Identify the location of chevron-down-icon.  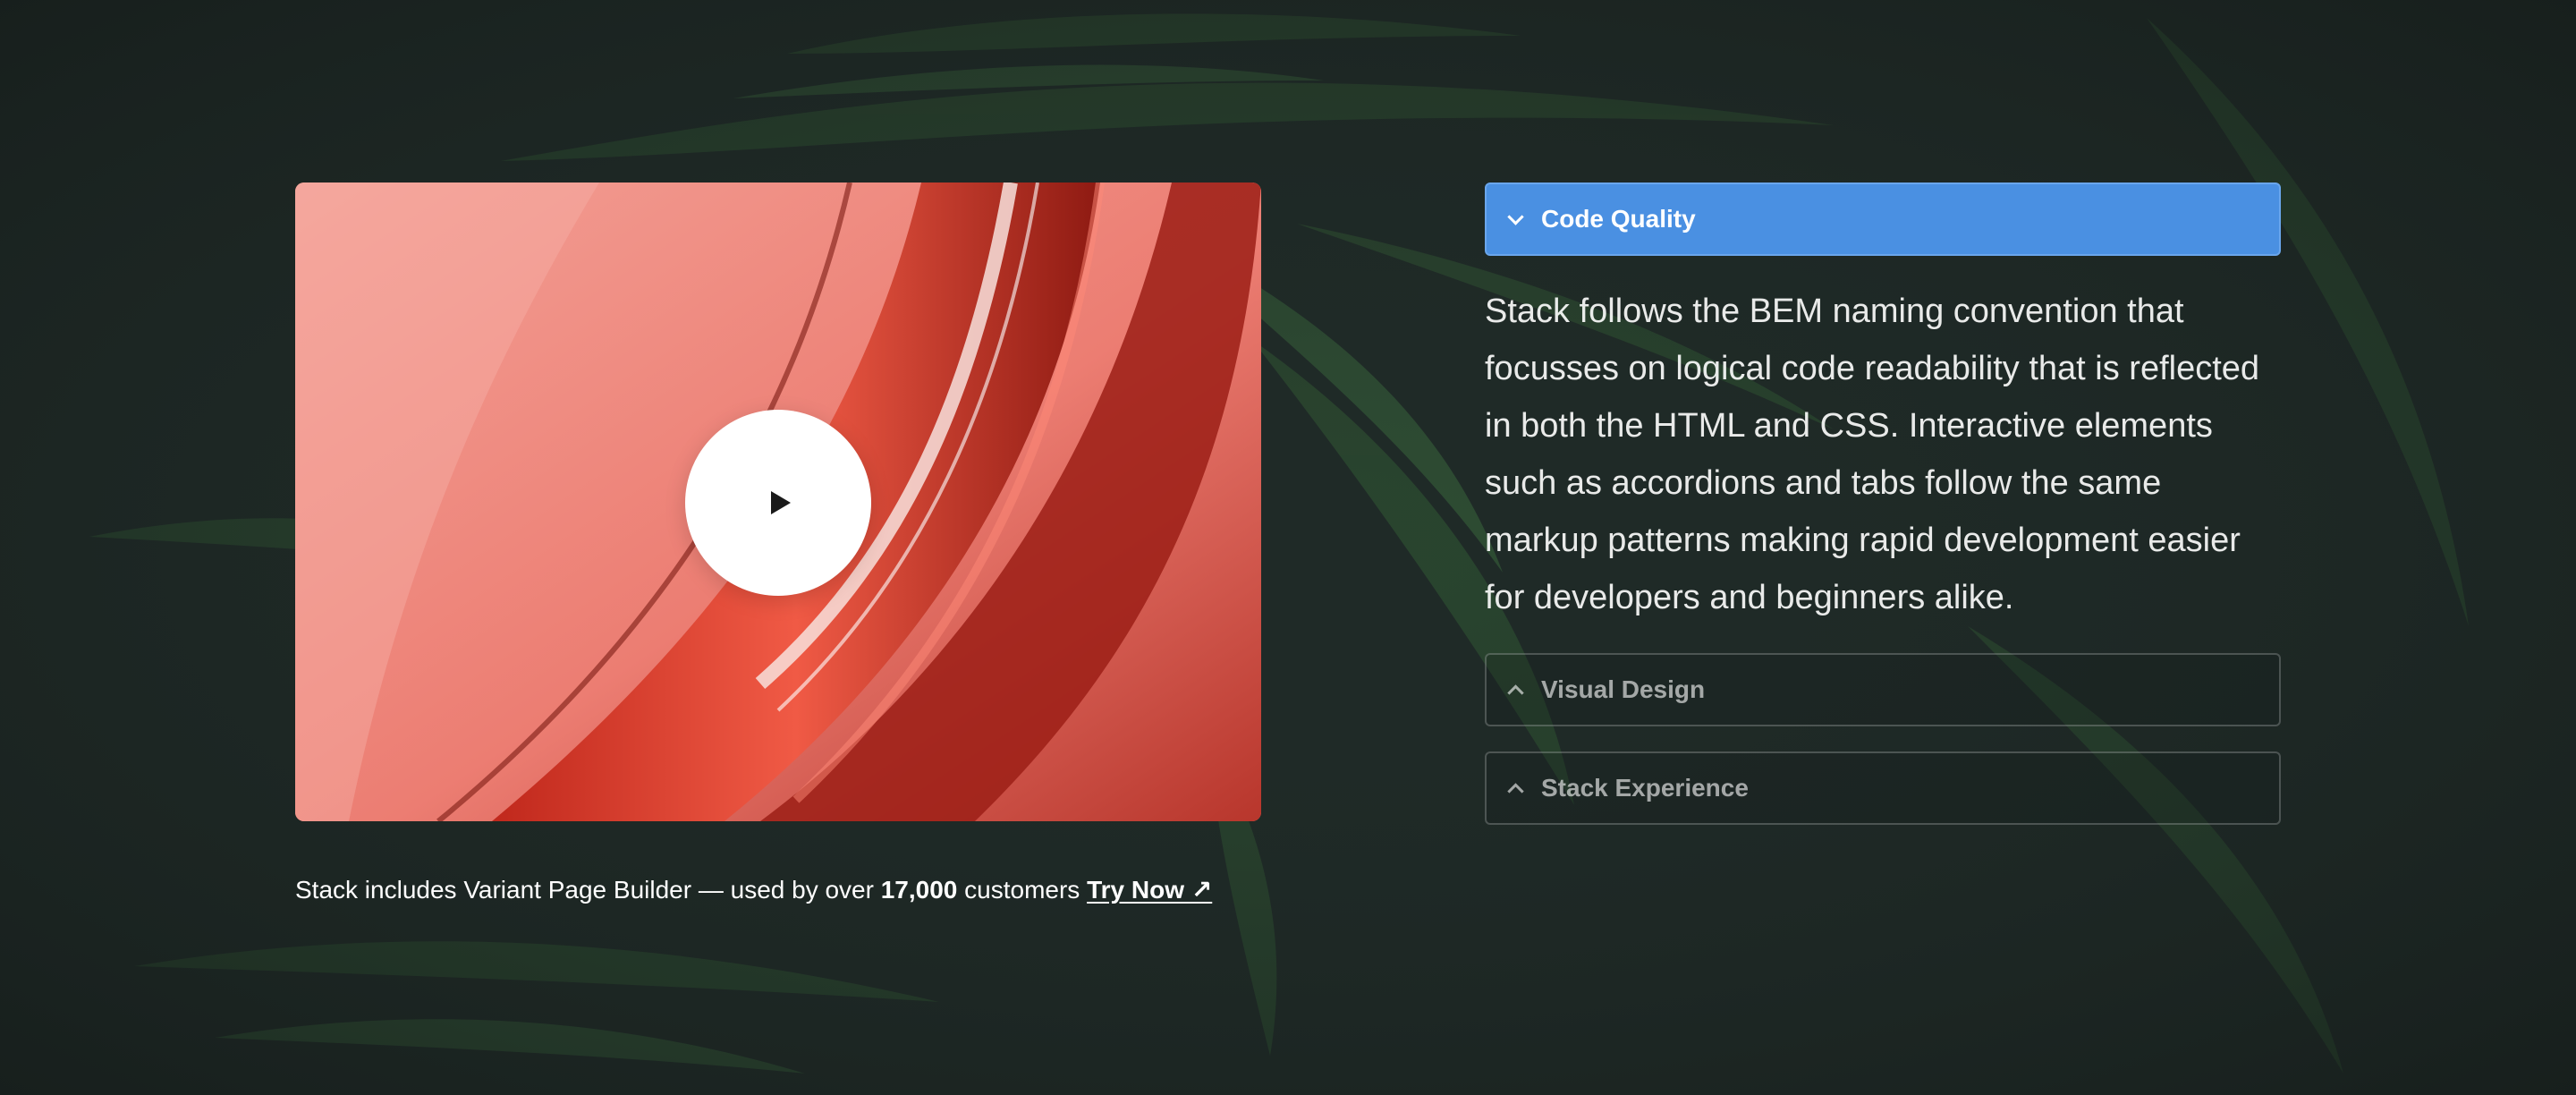
(1515, 217).